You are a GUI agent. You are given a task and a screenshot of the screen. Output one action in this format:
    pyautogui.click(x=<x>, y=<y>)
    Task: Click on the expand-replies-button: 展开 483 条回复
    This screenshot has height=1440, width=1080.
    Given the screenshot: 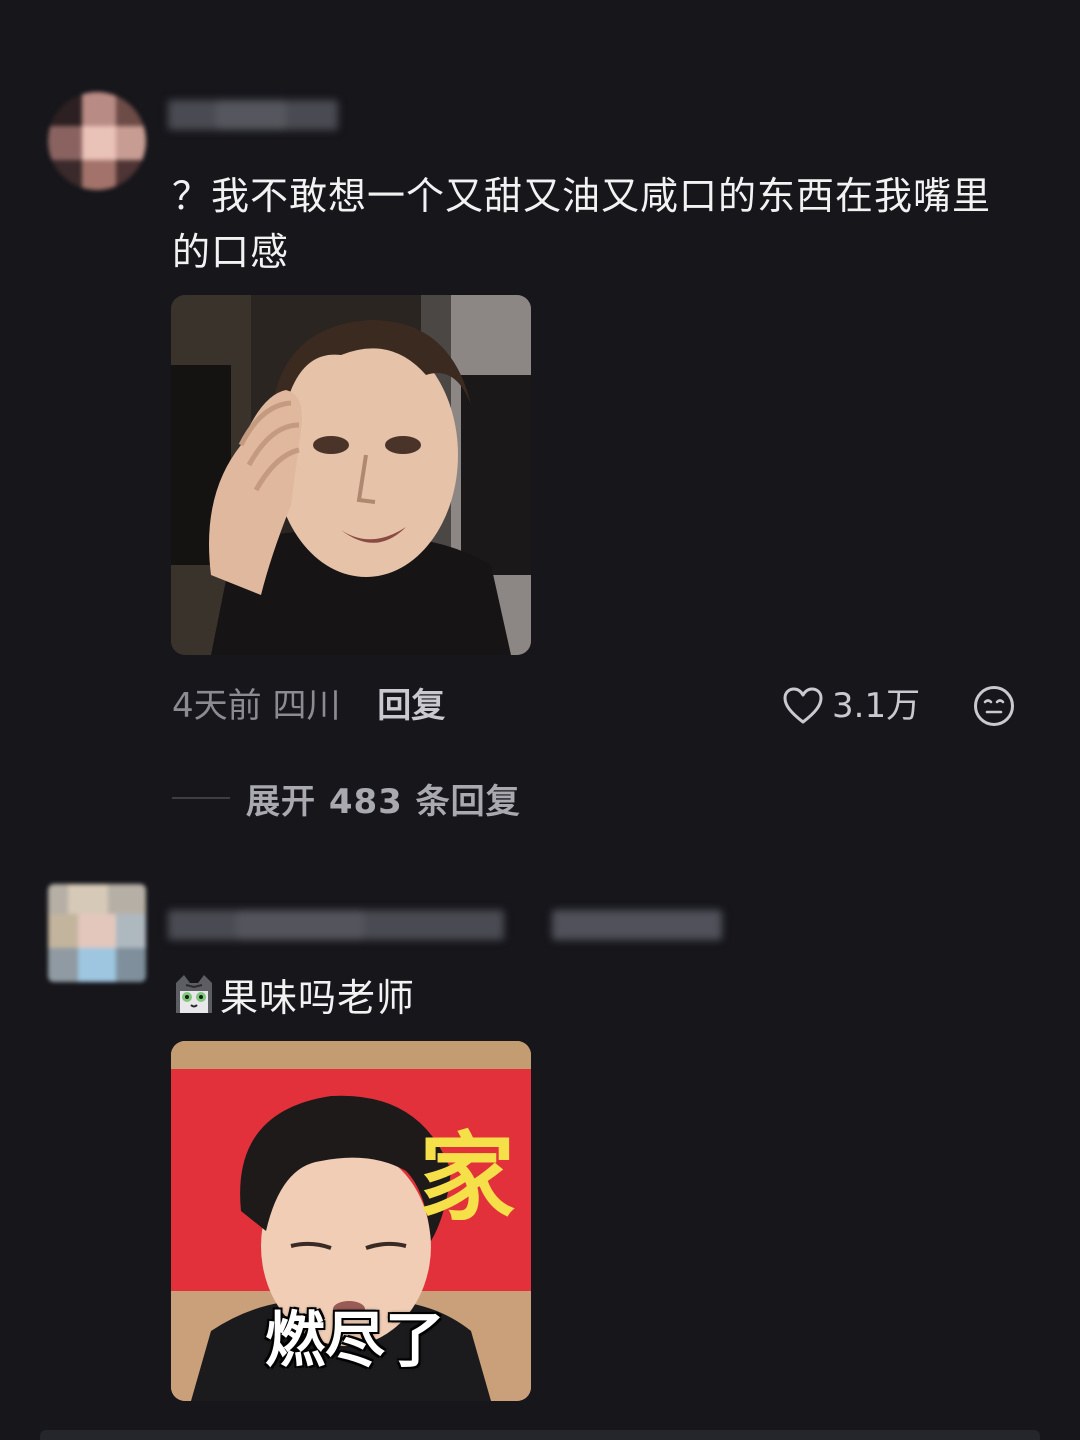 What is the action you would take?
    pyautogui.click(x=346, y=798)
    